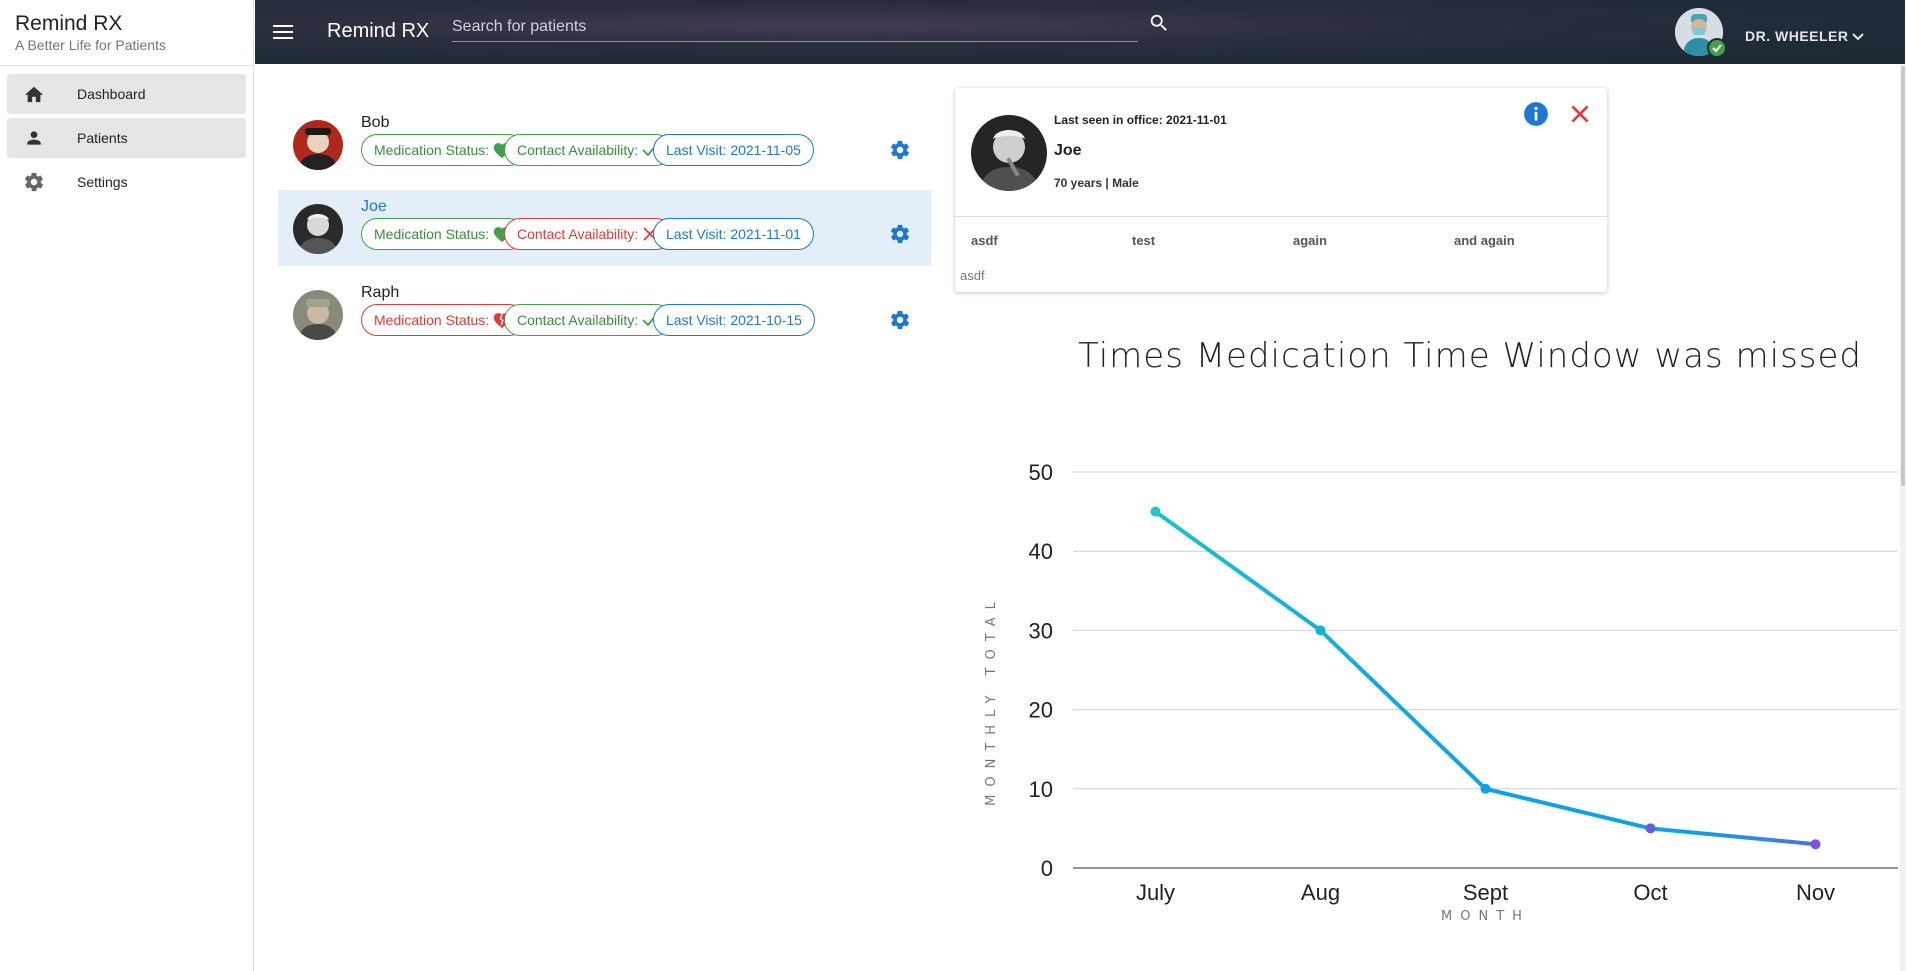  I want to click on info-icon, so click(1536, 114).